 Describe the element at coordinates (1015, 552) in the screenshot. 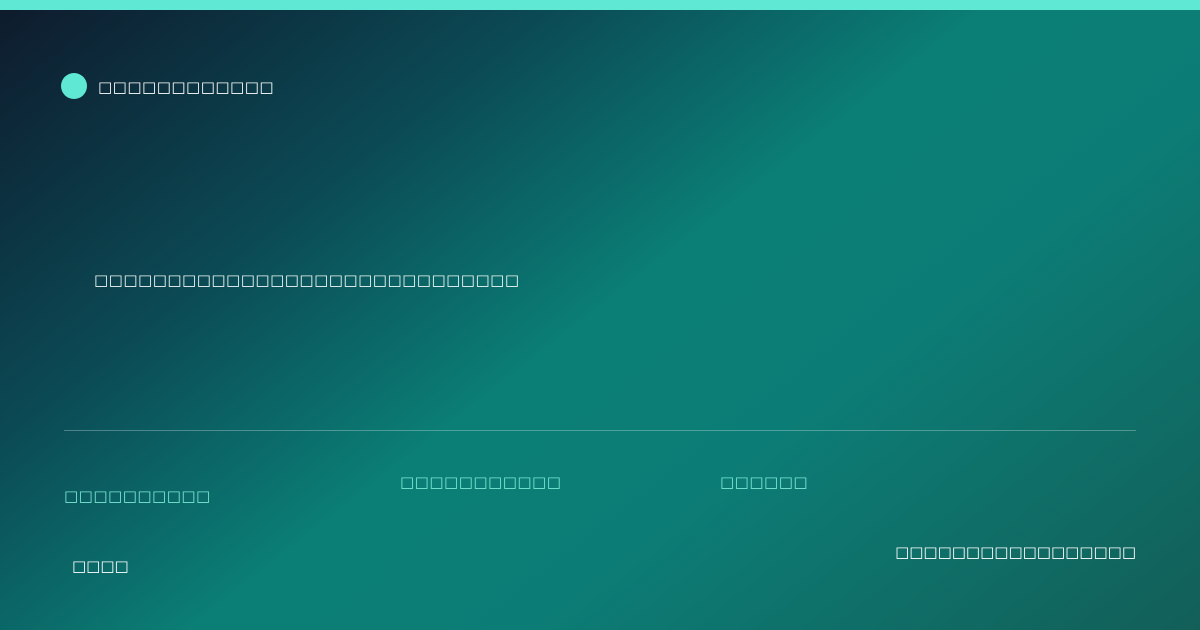

I see `footer-right-text: □□□□□□□□□□□□□□□□□` at that location.